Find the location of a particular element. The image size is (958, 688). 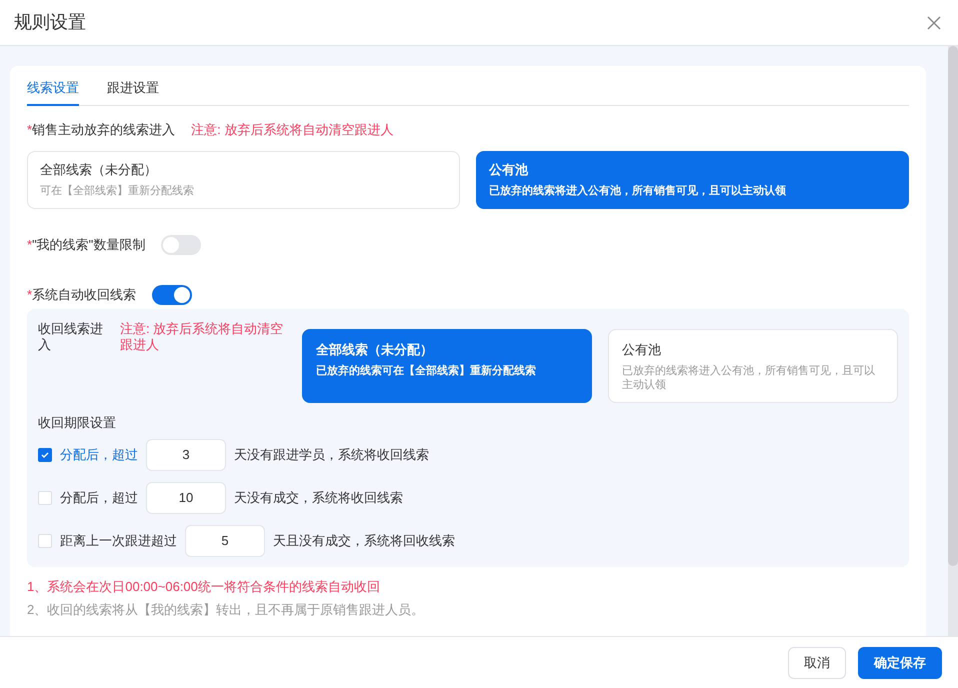

rule-label: 距离上一次跟进超过 is located at coordinates (118, 541).